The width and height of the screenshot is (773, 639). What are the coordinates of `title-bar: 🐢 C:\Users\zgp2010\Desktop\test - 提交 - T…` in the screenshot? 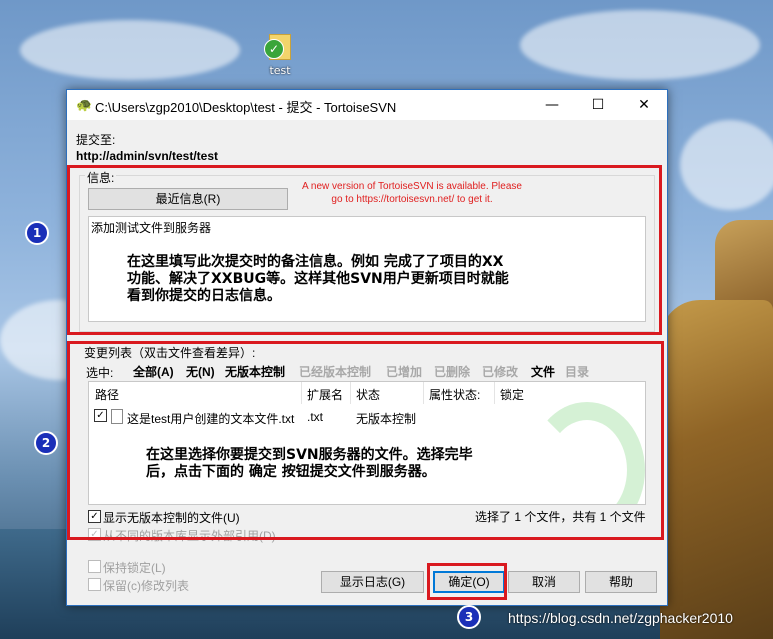 It's located at (367, 105).